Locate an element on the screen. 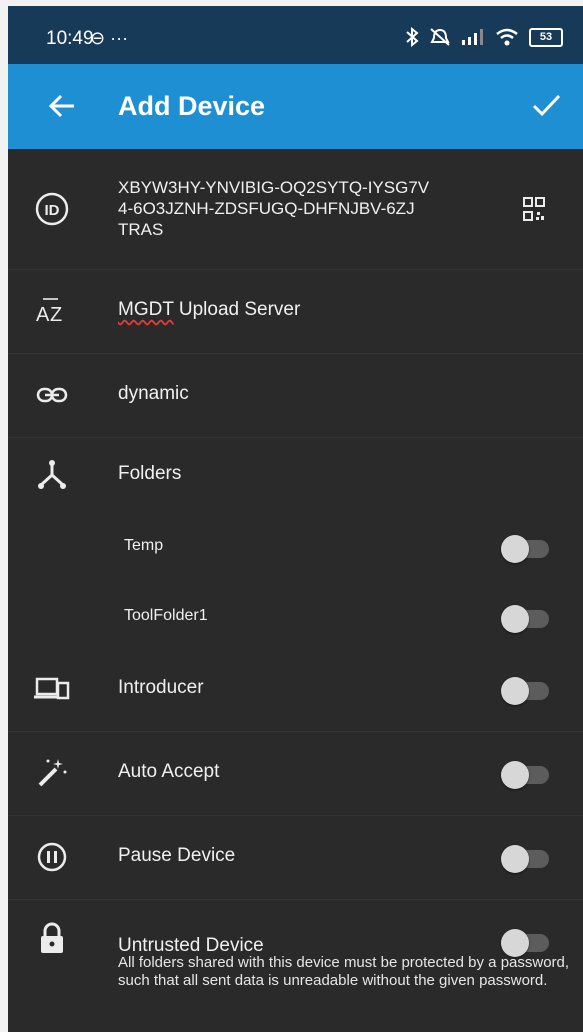  folder-item: Temp is located at coordinates (295, 542).